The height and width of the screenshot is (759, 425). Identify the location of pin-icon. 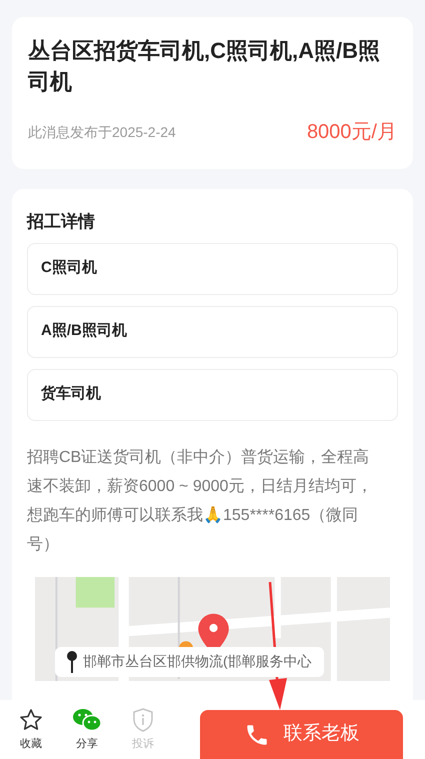
(72, 661).